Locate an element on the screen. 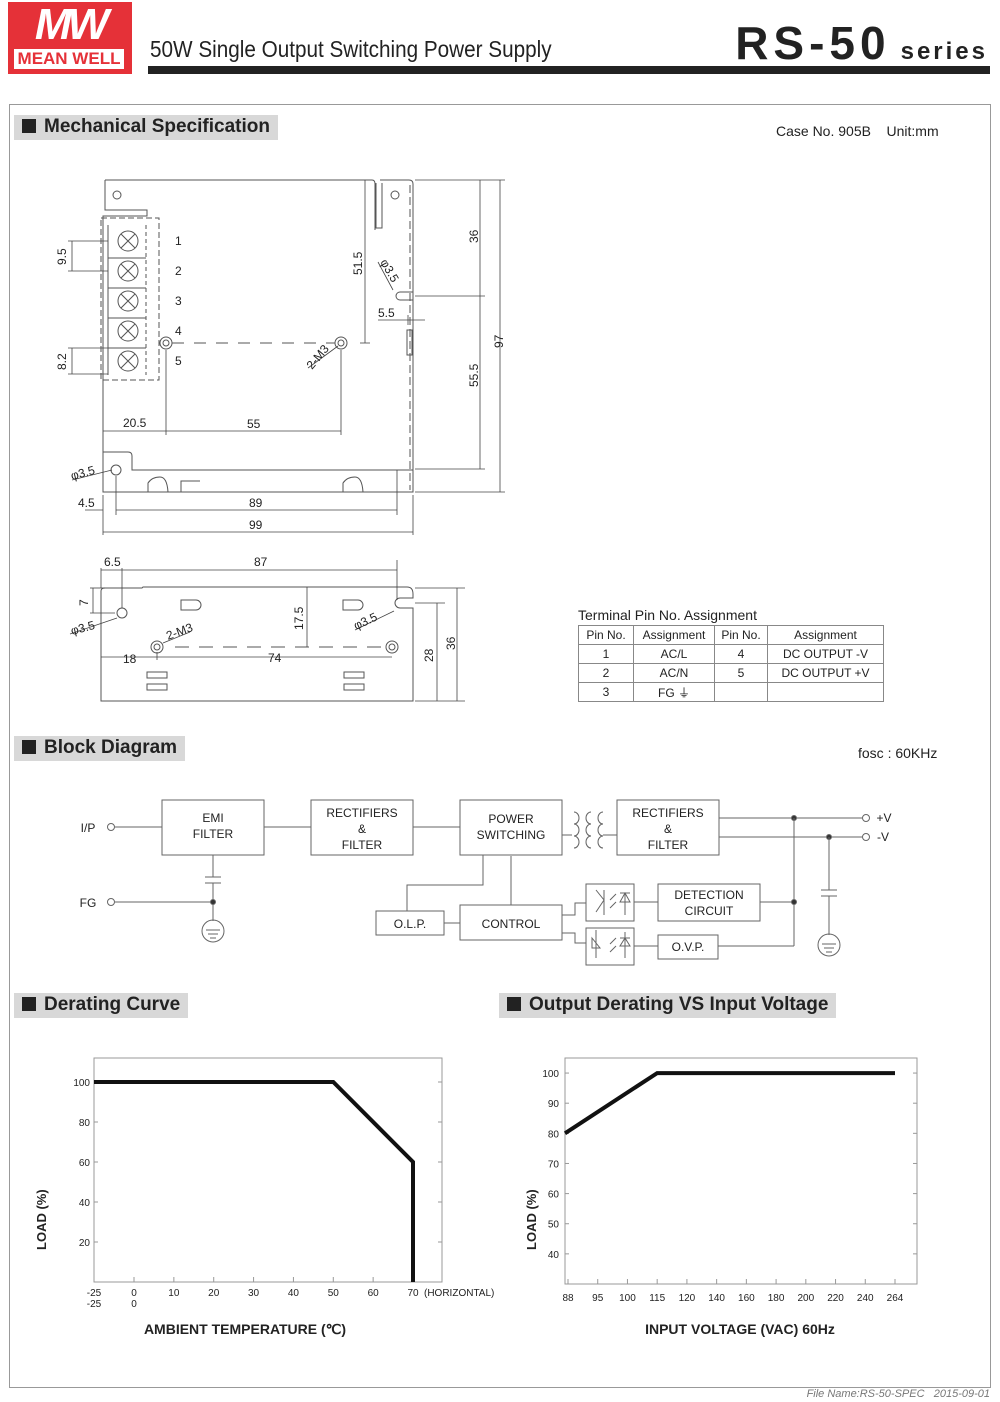 The width and height of the screenshot is (1000, 1402). section-title-output-derating: Output Derating VS Input Voltage is located at coordinates (668, 1005).